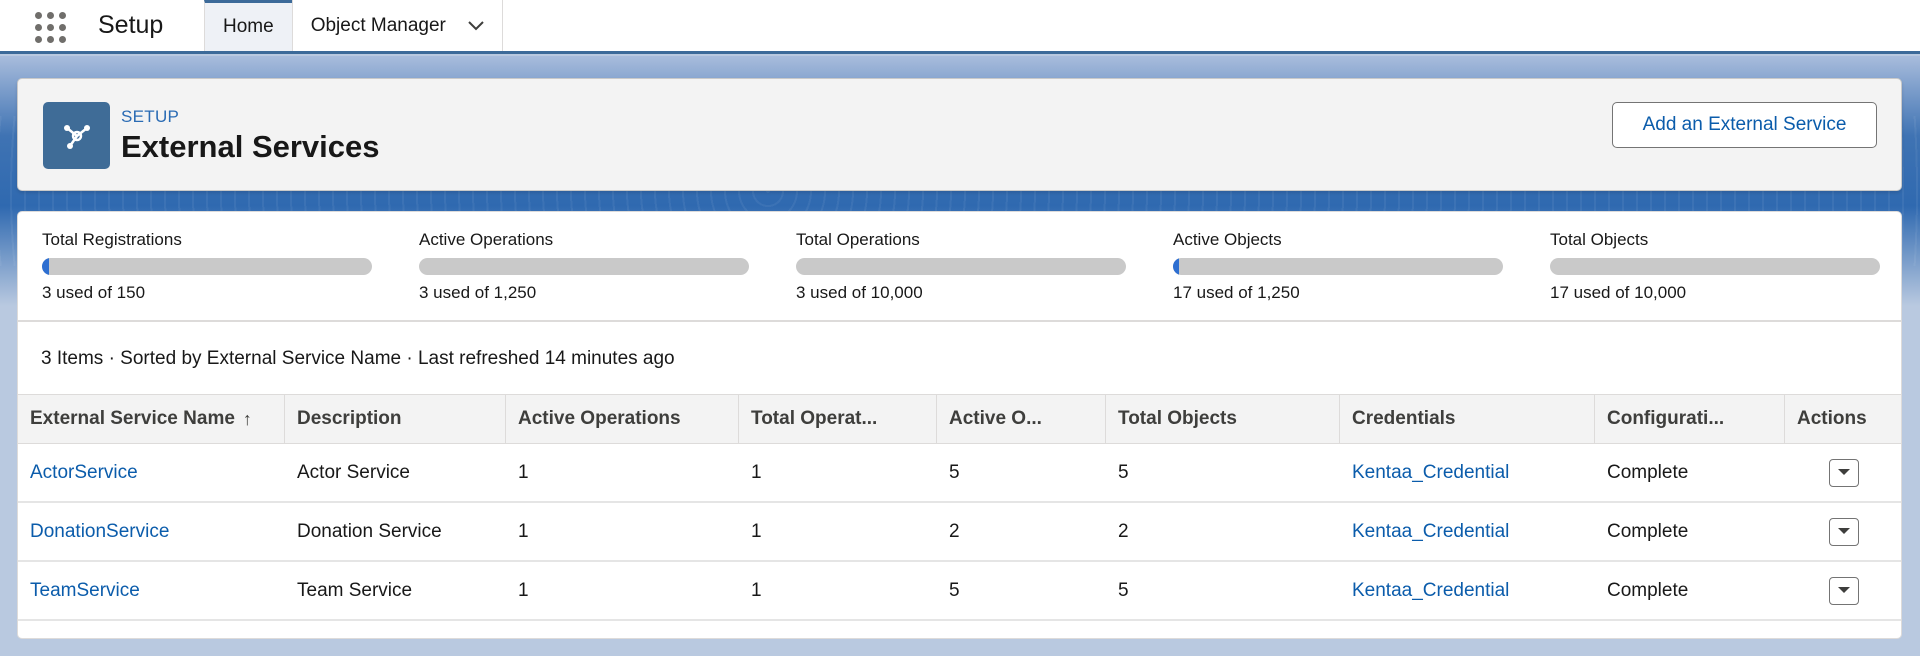 The width and height of the screenshot is (1920, 656). Describe the element at coordinates (131, 25) in the screenshot. I see `app-name: Setup` at that location.